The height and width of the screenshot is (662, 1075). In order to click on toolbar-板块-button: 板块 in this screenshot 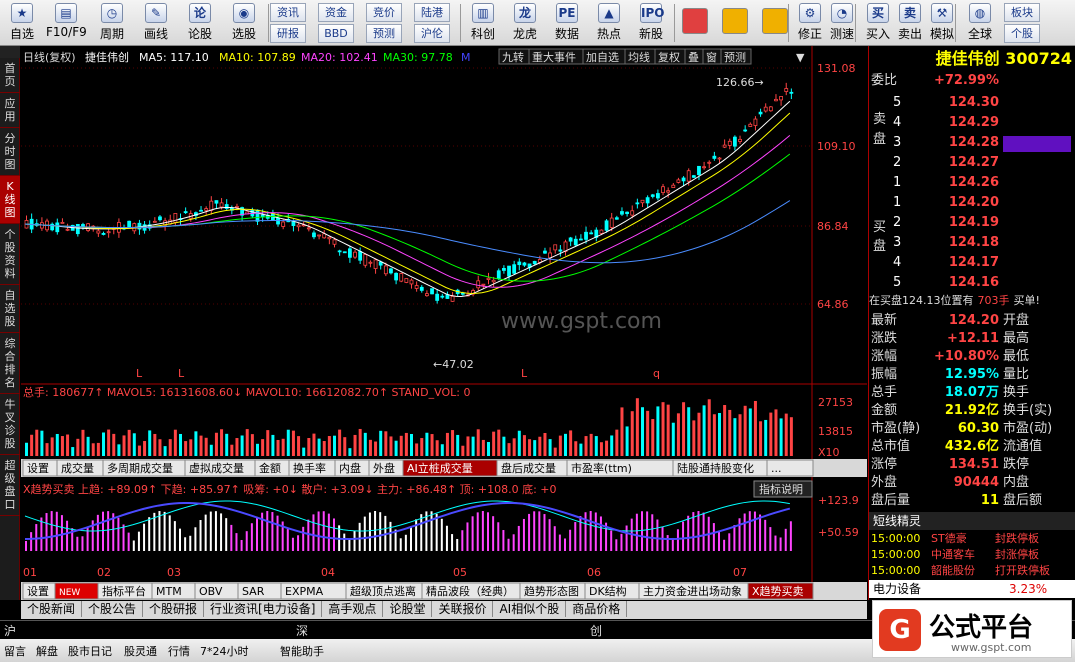, I will do `click(1022, 12)`.